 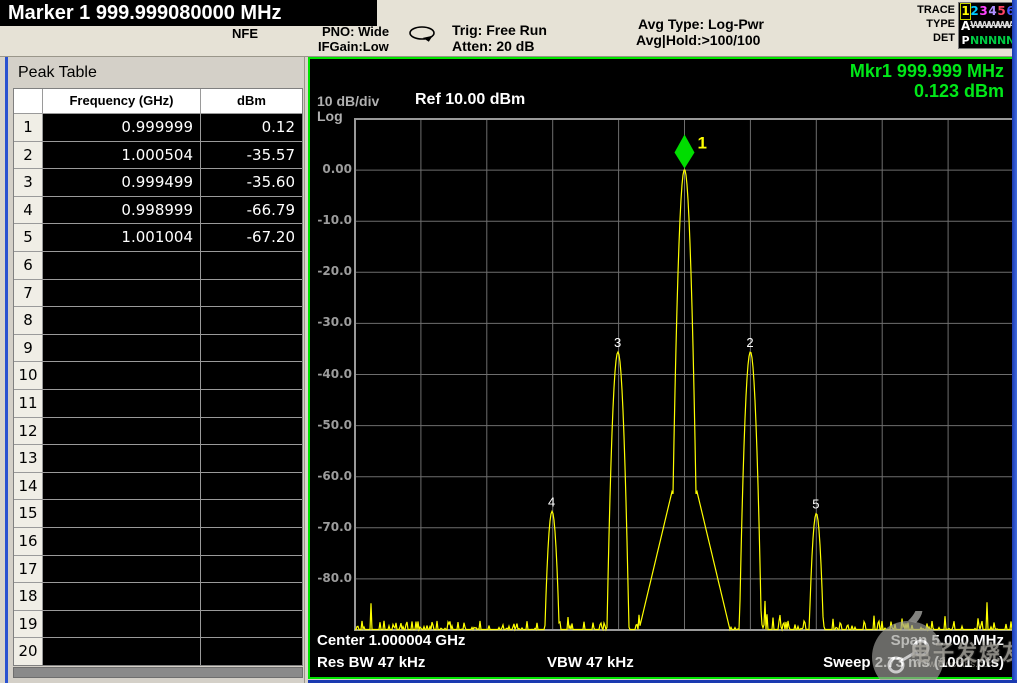 What do you see at coordinates (251, 155) in the screenshot?
I see `cell-dbm: -35.57` at bounding box center [251, 155].